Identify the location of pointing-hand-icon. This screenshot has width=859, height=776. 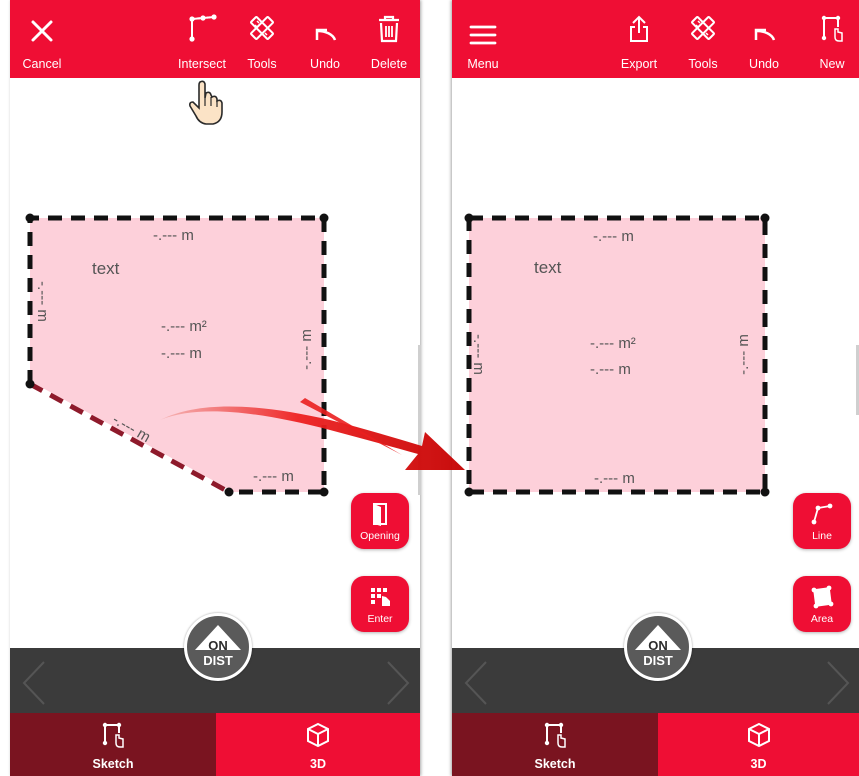
(206, 102).